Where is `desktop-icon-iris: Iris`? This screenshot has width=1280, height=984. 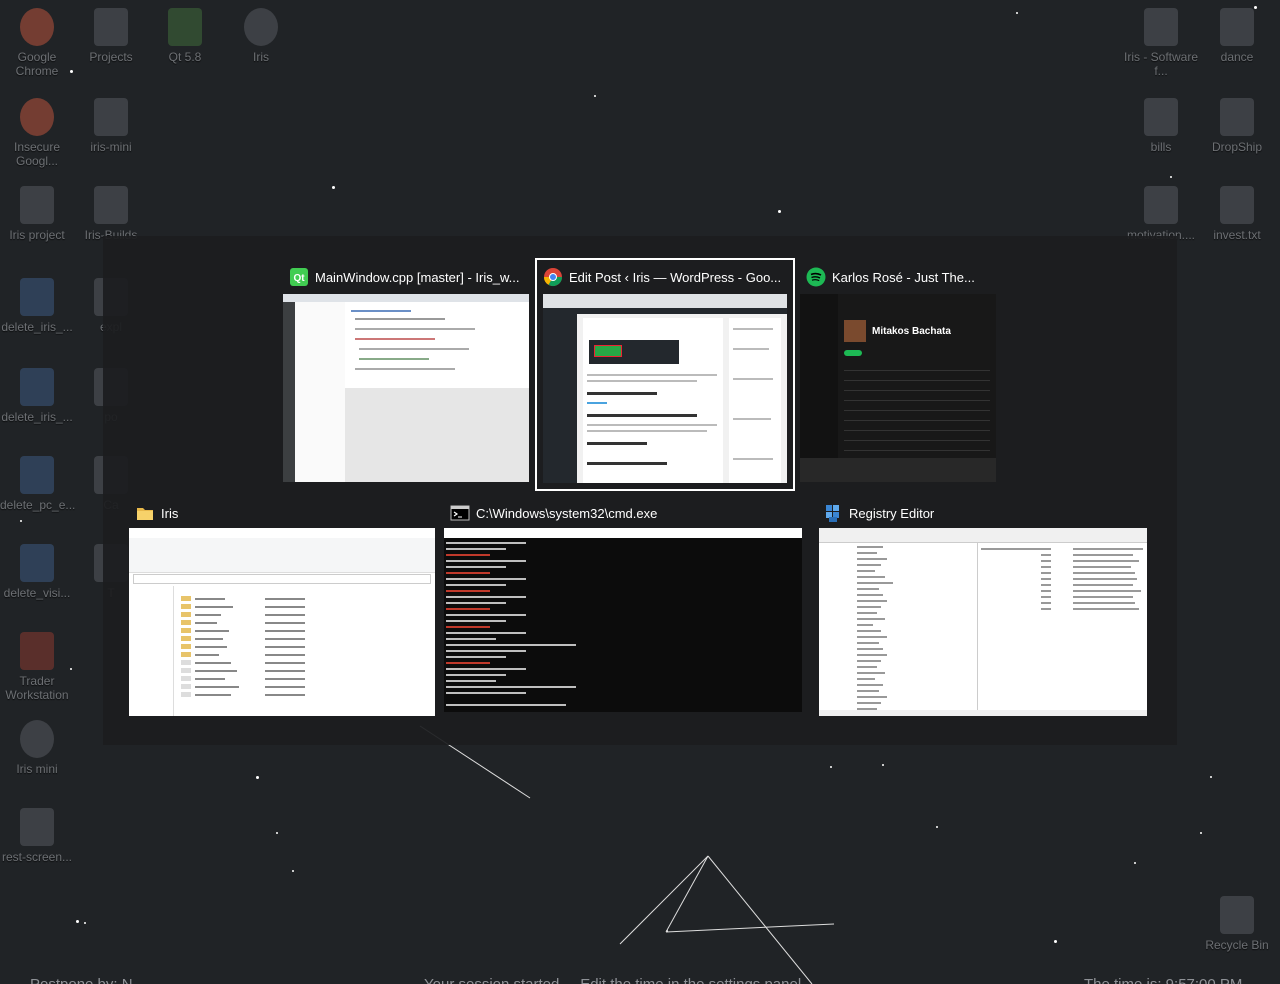
desktop-icon-iris: Iris is located at coordinates (261, 36).